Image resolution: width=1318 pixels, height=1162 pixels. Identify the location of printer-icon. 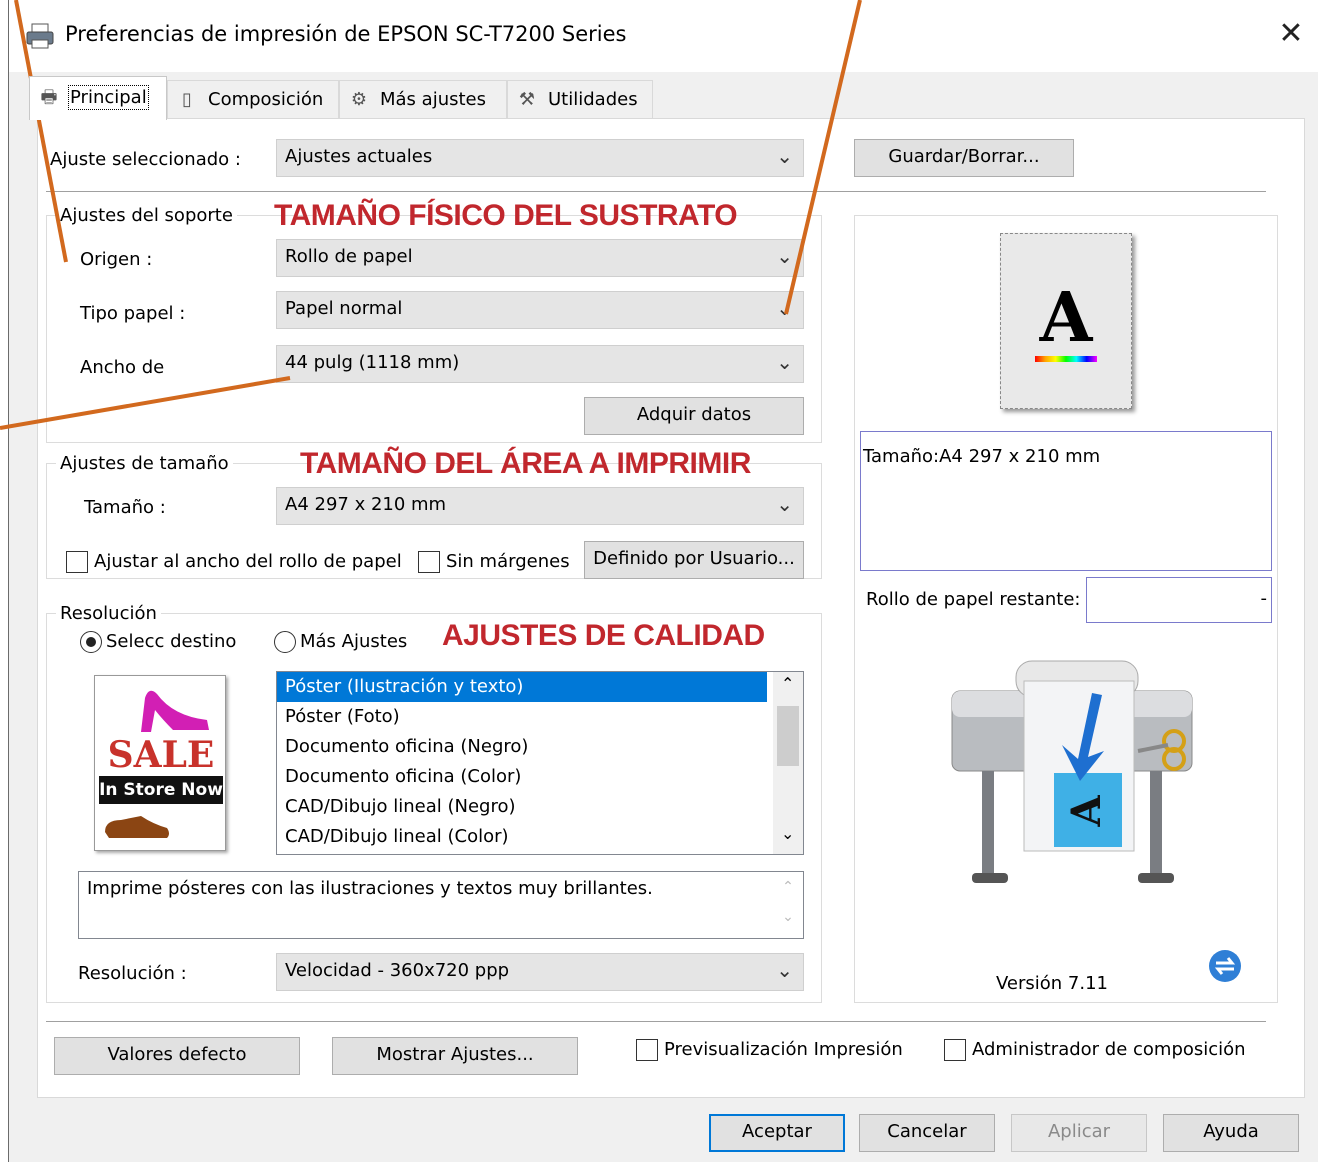
(40, 36).